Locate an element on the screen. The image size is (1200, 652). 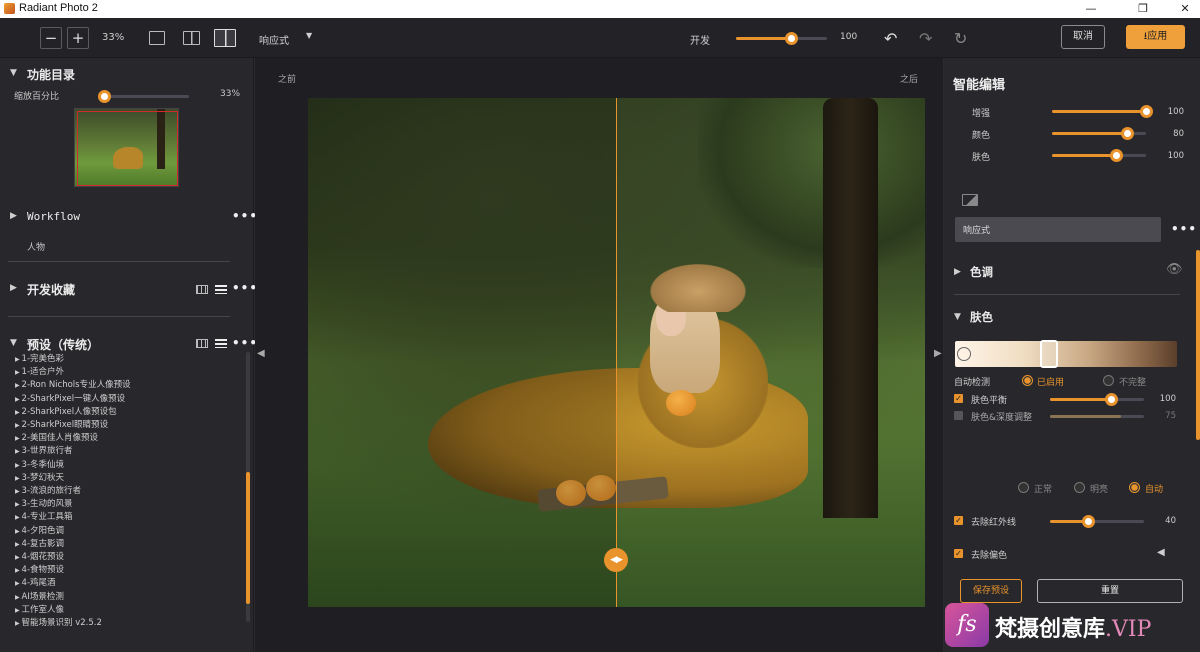
mode-auto-label: 自动 is located at coordinates (1154, 488).